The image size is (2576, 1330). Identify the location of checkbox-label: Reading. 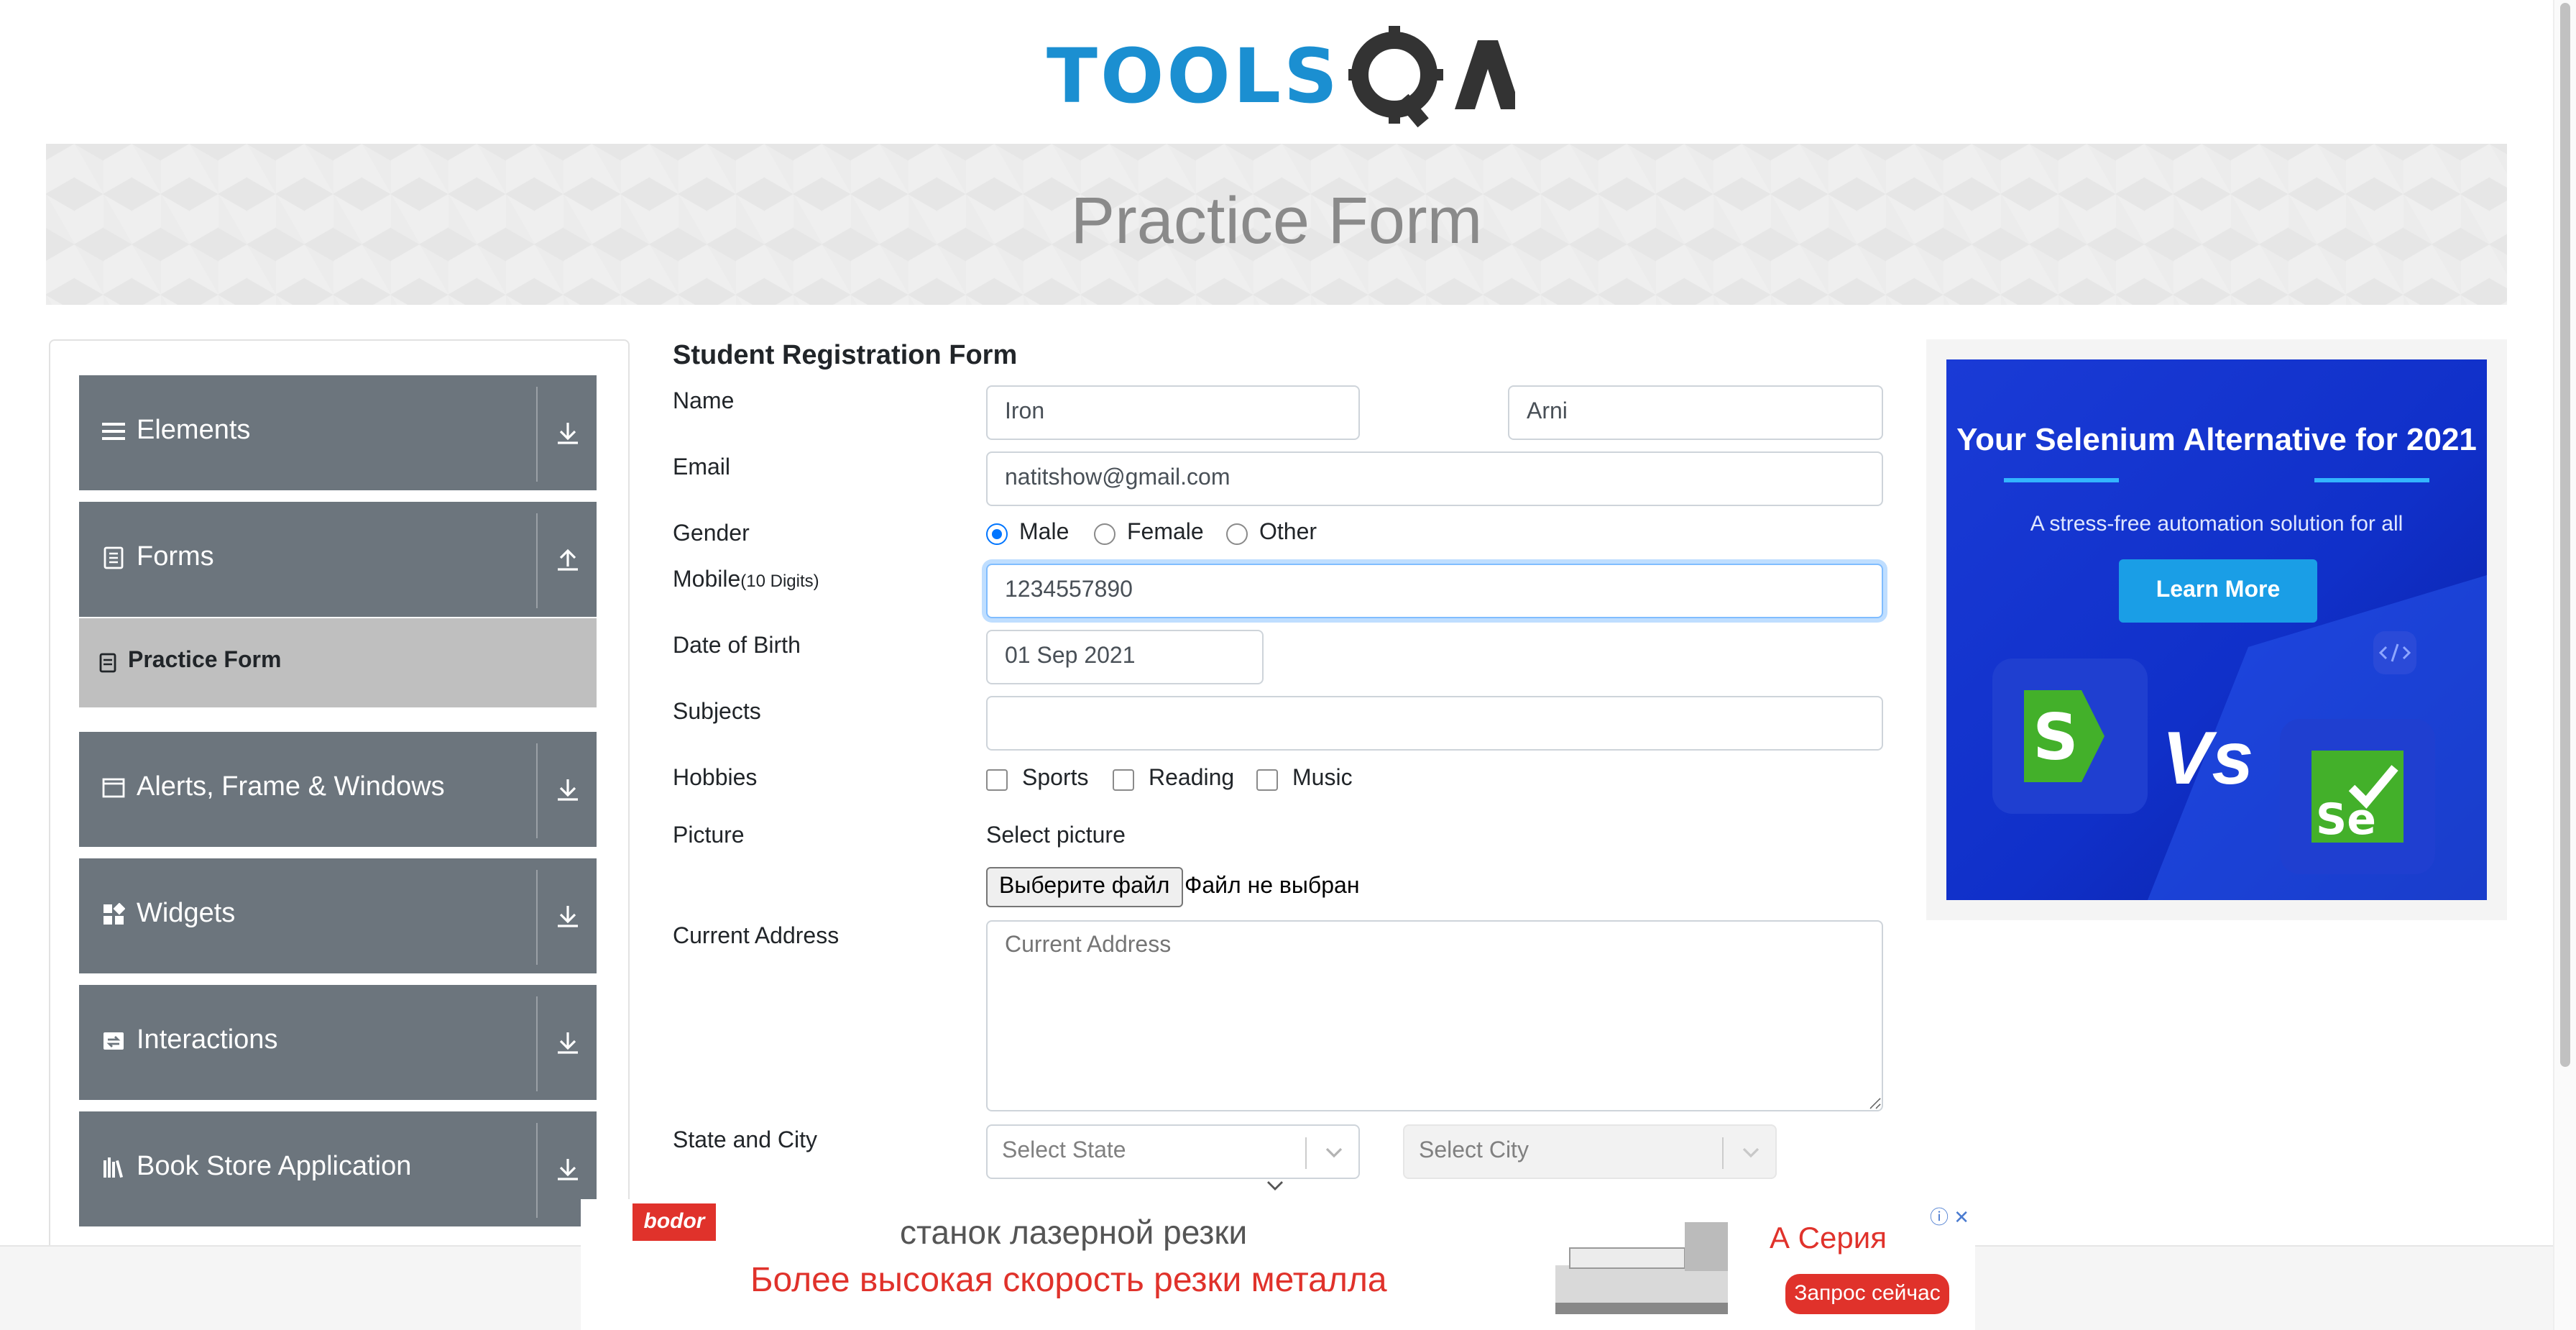
(1192, 778).